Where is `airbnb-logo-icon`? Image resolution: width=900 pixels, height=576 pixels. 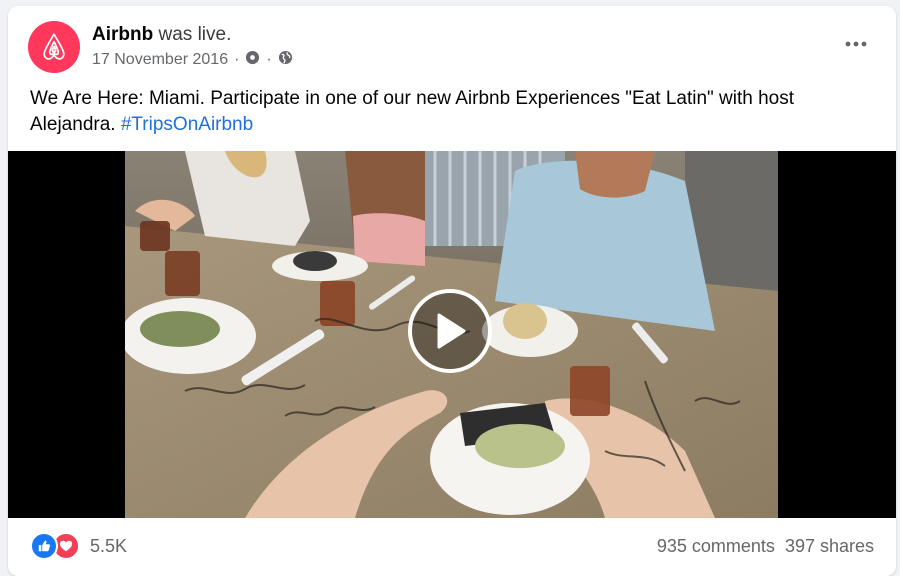 airbnb-logo-icon is located at coordinates (54, 46).